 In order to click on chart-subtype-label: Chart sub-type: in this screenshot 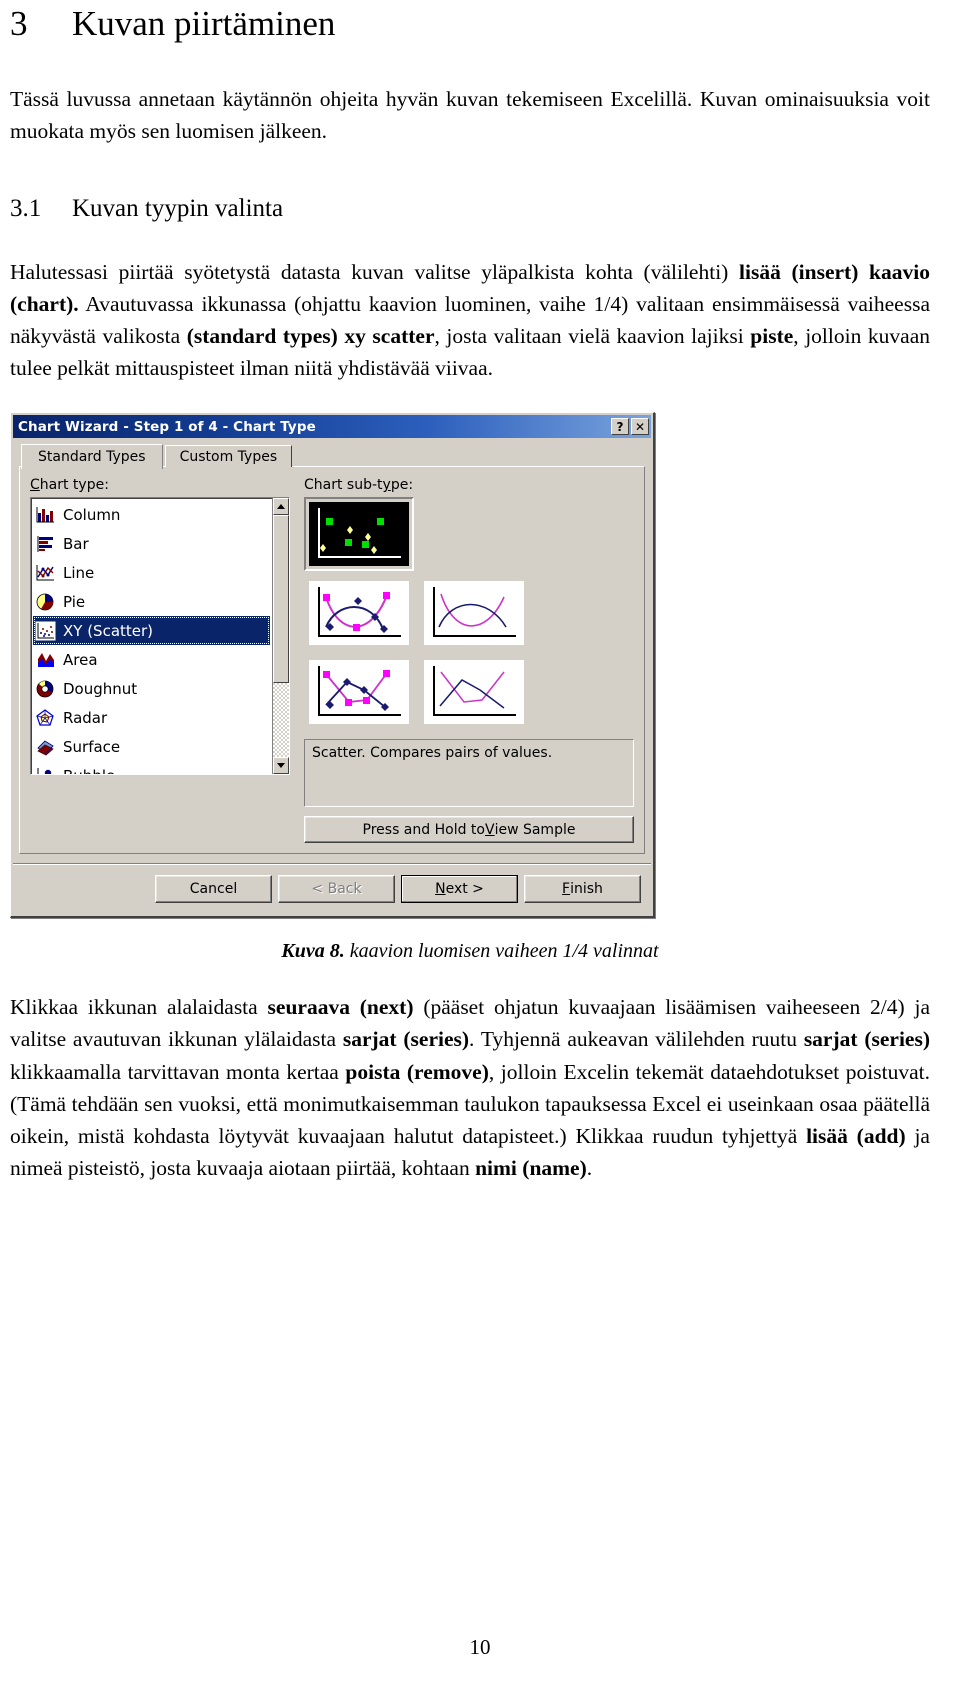, I will do `click(359, 485)`.